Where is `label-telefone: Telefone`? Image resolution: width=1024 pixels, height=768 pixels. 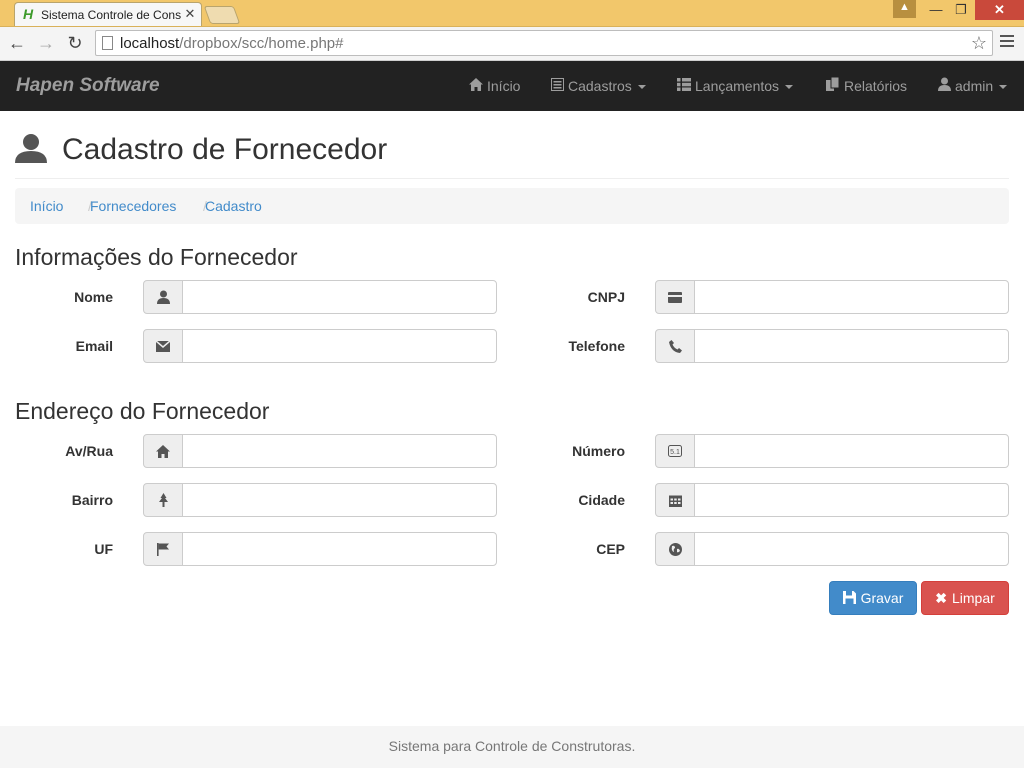
label-telefone: Telefone is located at coordinates (596, 346).